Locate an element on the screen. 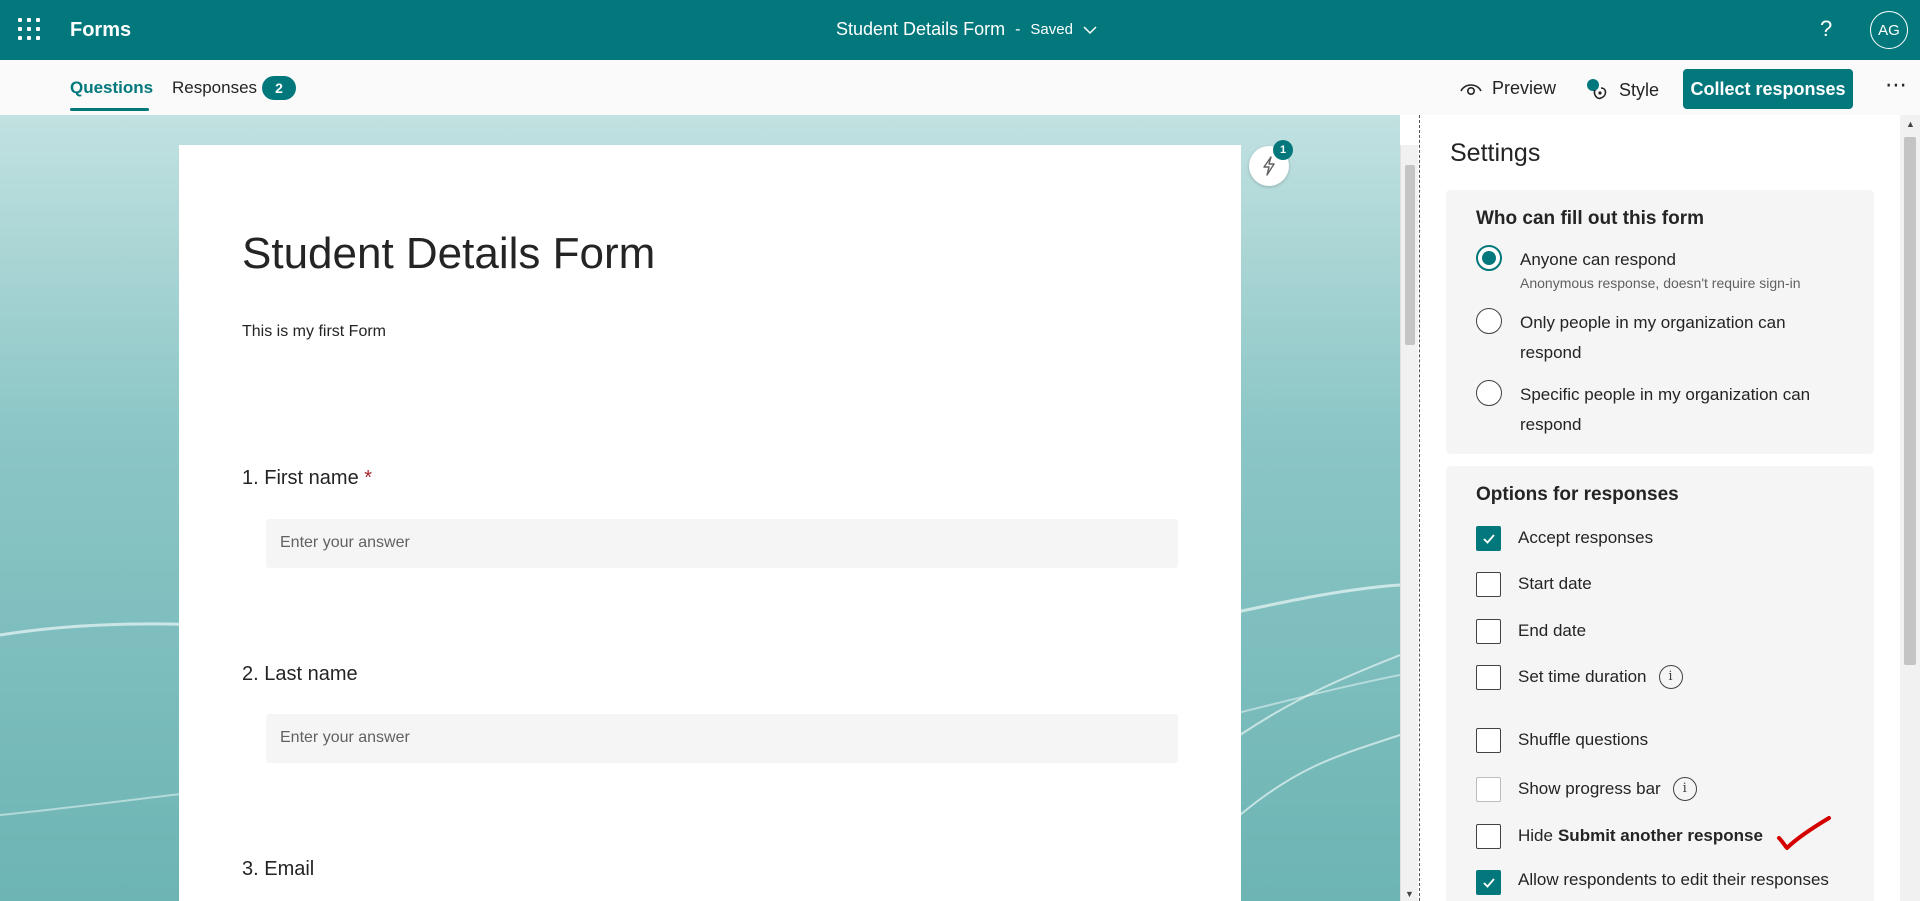 This screenshot has height=901, width=1920. shuffle-questions-option: Shuffle questions is located at coordinates (1662, 740).